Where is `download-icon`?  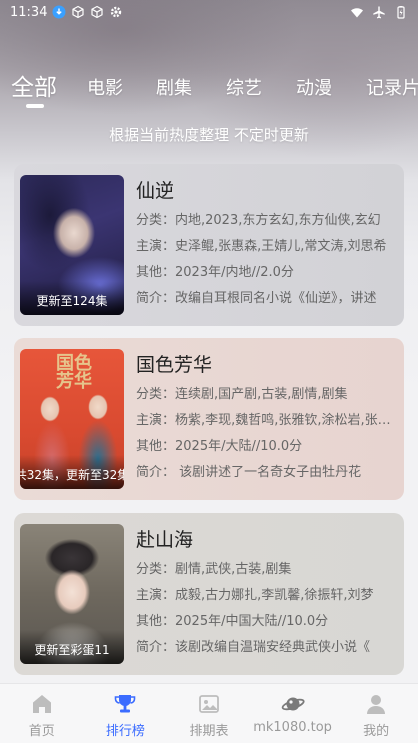 download-icon is located at coordinates (59, 12).